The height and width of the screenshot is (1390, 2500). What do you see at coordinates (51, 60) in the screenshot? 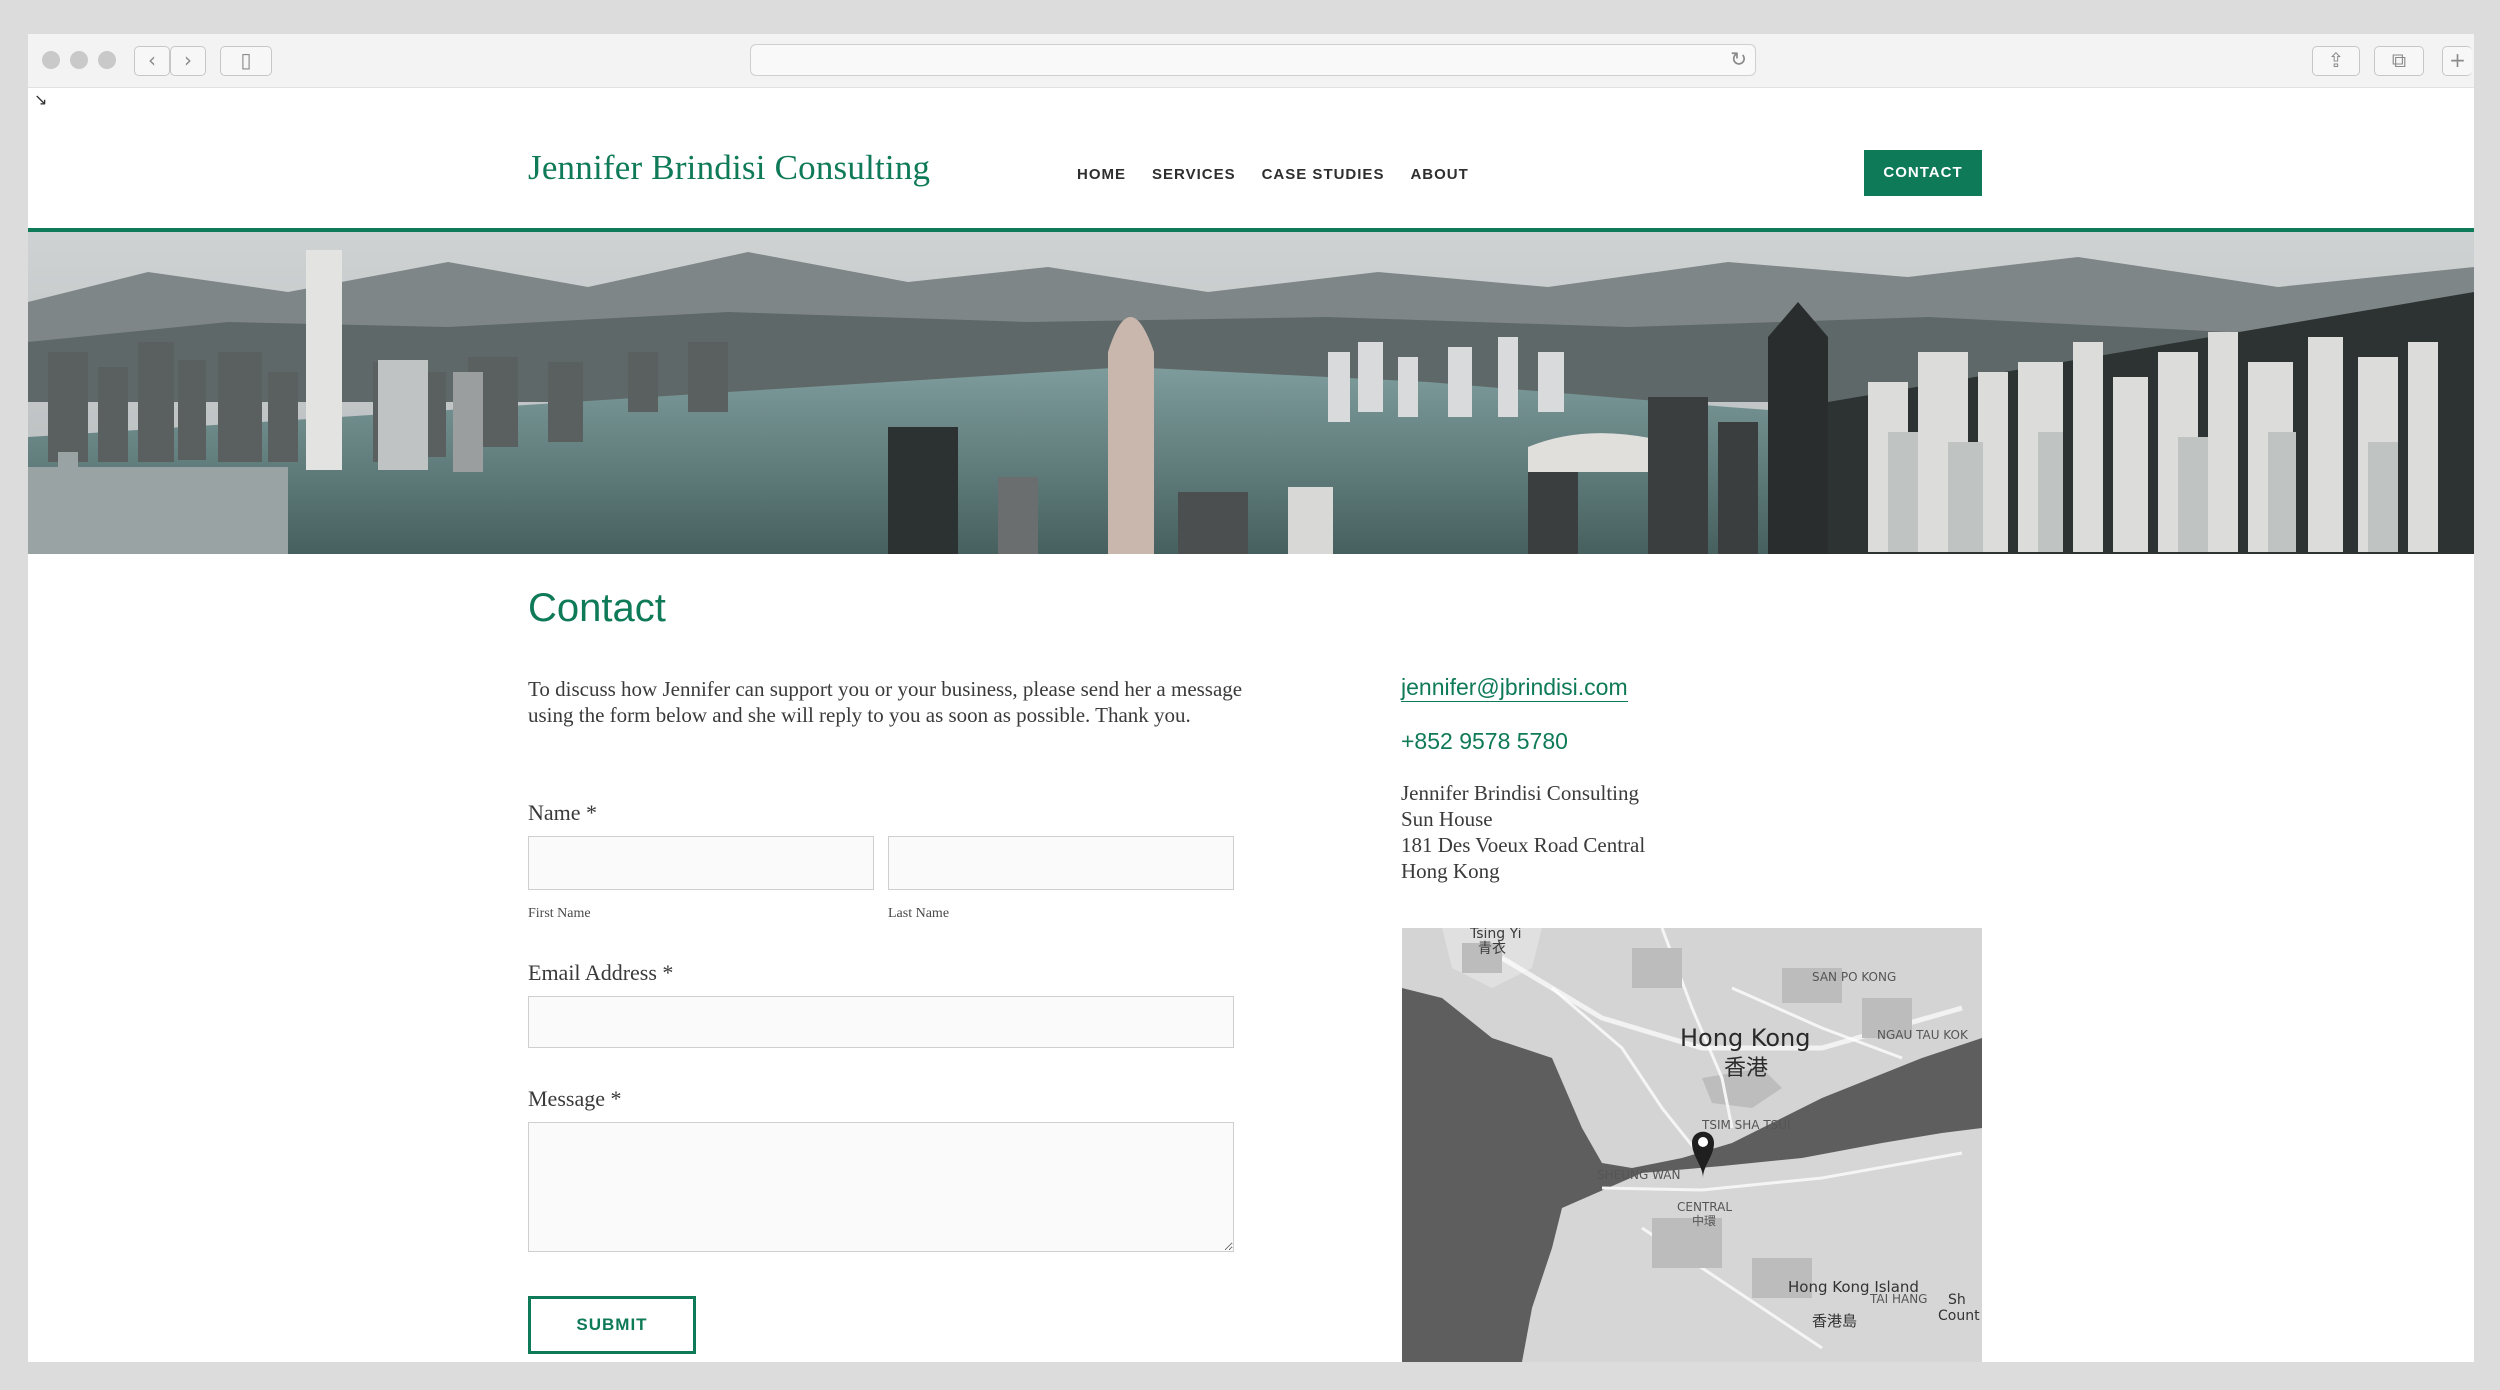
I see `close-window-icon` at bounding box center [51, 60].